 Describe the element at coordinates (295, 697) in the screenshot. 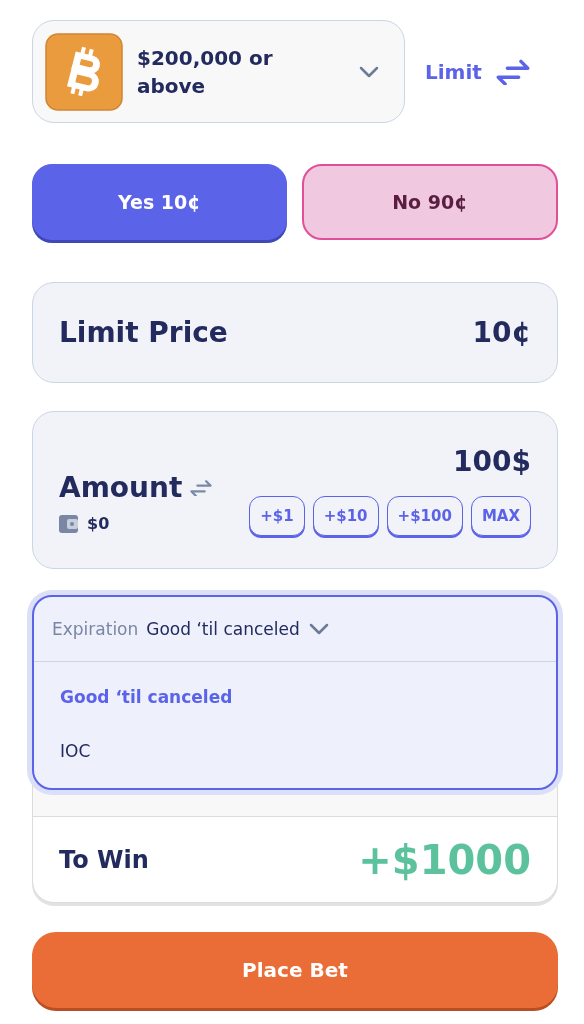

I see `expiration-option: Good ‘til canceled` at that location.